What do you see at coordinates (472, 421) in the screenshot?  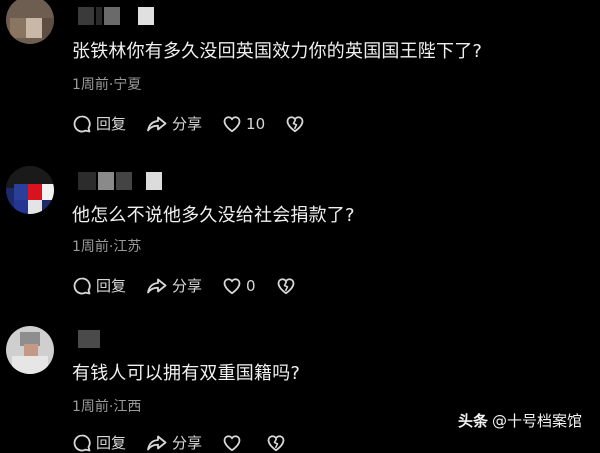 I see `watermark-brand: 头条` at bounding box center [472, 421].